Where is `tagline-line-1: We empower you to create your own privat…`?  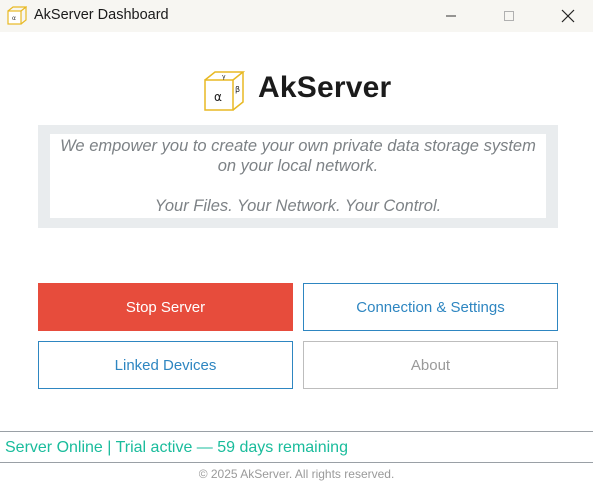 tagline-line-1: We empower you to create your own privat… is located at coordinates (298, 146).